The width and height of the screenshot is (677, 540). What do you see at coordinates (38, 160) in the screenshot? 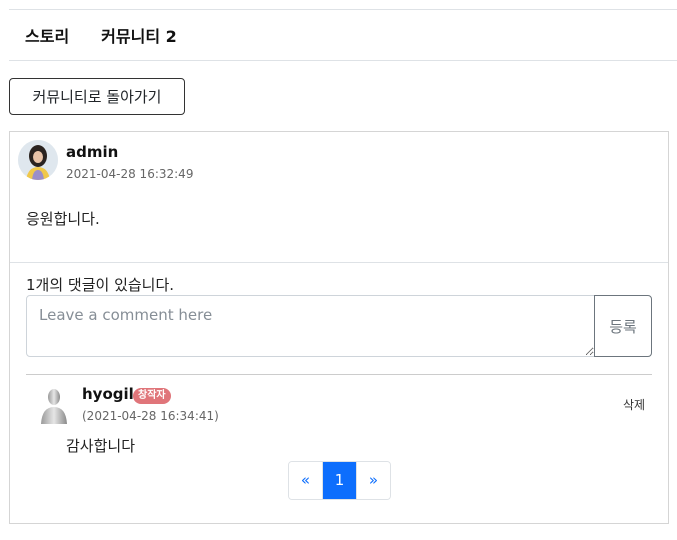
I see `author-avatar` at bounding box center [38, 160].